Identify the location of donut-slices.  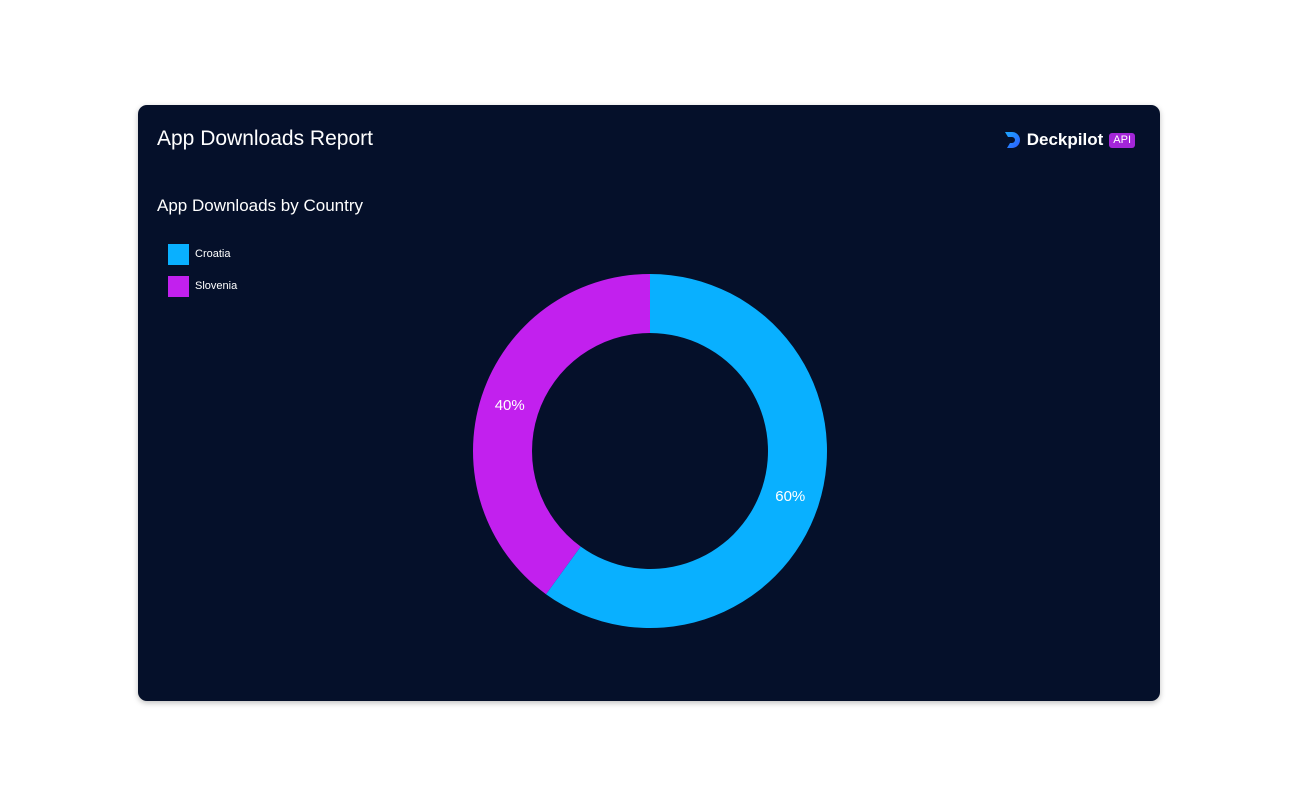
(650, 451).